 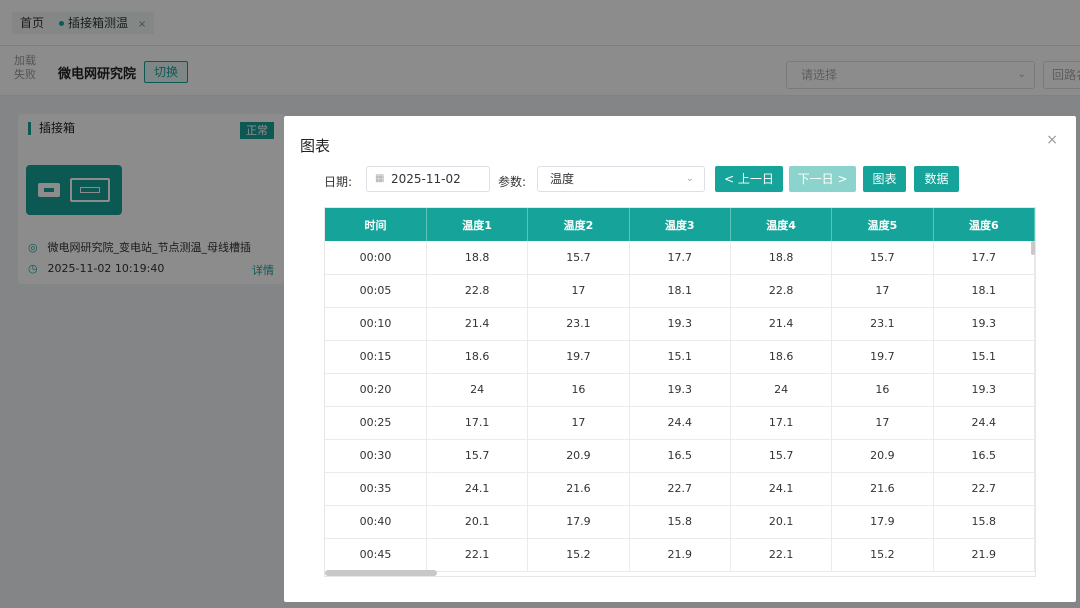 I want to click on table-header-row: 时间 温度1 温度2 温度3 温度4 温度5 温度6, so click(x=680, y=224).